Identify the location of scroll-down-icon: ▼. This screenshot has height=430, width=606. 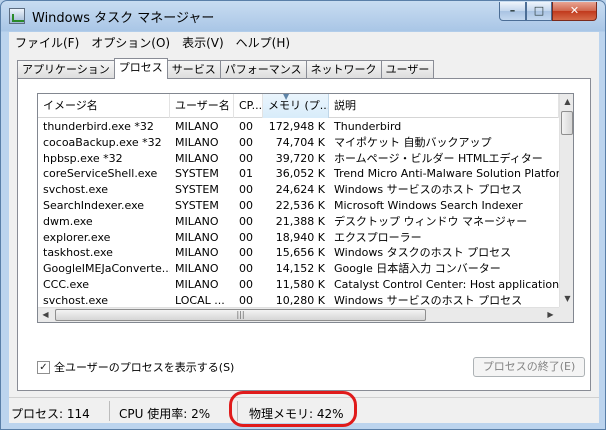
(566, 299).